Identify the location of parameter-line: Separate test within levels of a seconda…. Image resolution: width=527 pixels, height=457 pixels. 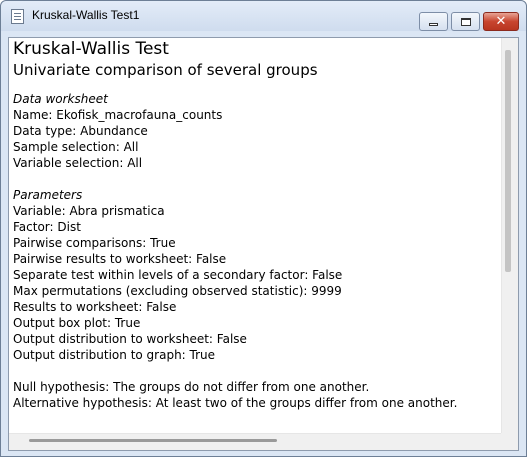
(178, 275).